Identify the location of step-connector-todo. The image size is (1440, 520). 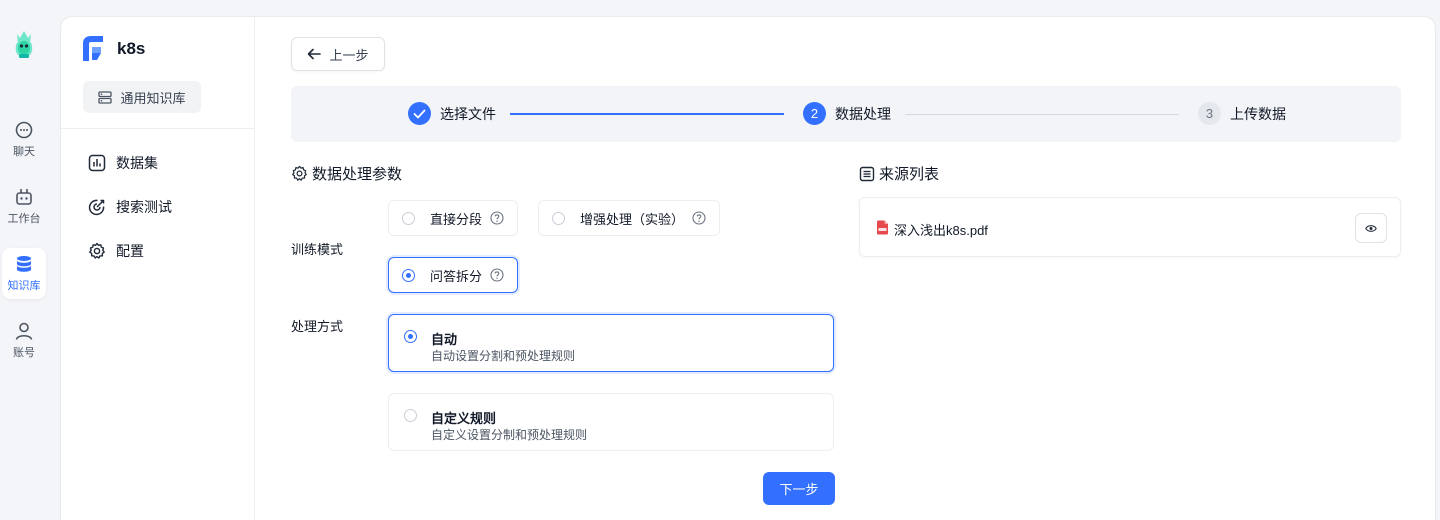
(1042, 114).